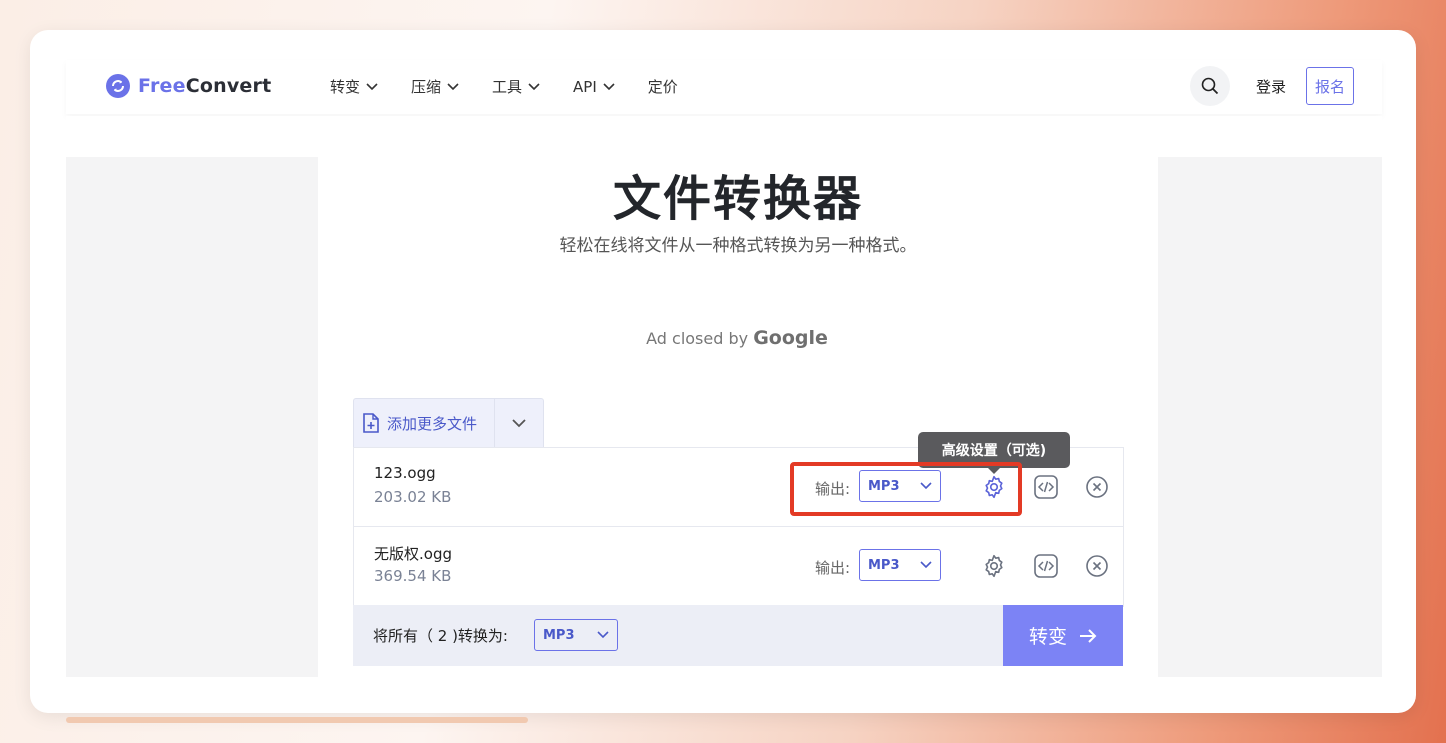 The image size is (1446, 743). What do you see at coordinates (559, 635) in the screenshot?
I see `convert-all-format-value: MP3` at bounding box center [559, 635].